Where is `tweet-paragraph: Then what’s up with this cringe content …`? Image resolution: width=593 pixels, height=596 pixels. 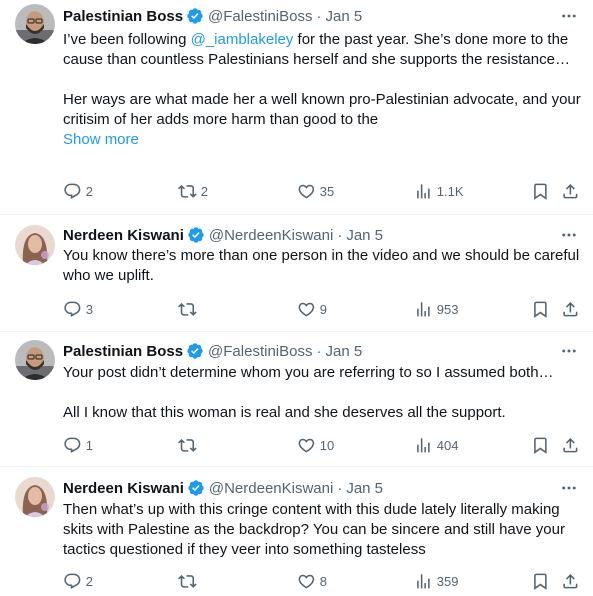 tweet-paragraph: Then what’s up with this cringe content … is located at coordinates (314, 529).